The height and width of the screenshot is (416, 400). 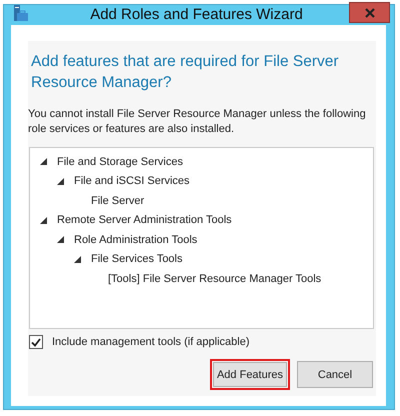 I want to click on tree-item: File and Storage Services, so click(x=120, y=162).